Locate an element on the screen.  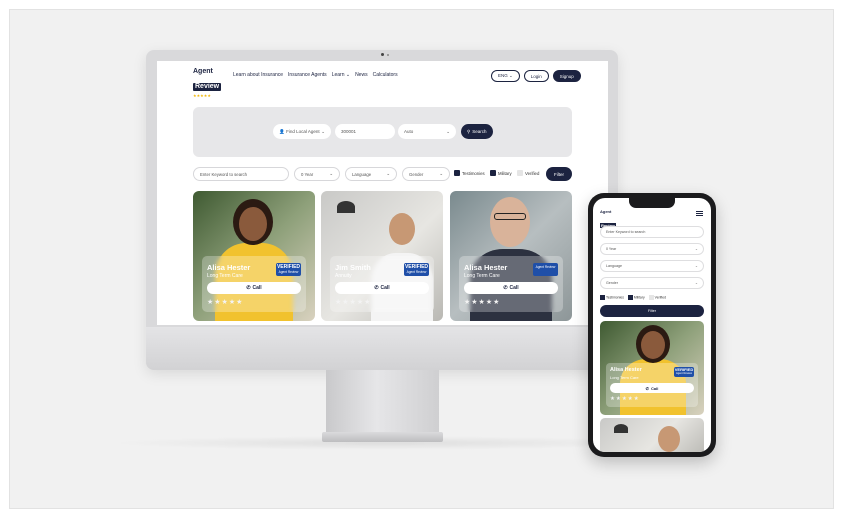
testimonies-checkbox: Testimonies is located at coordinates (469, 173).